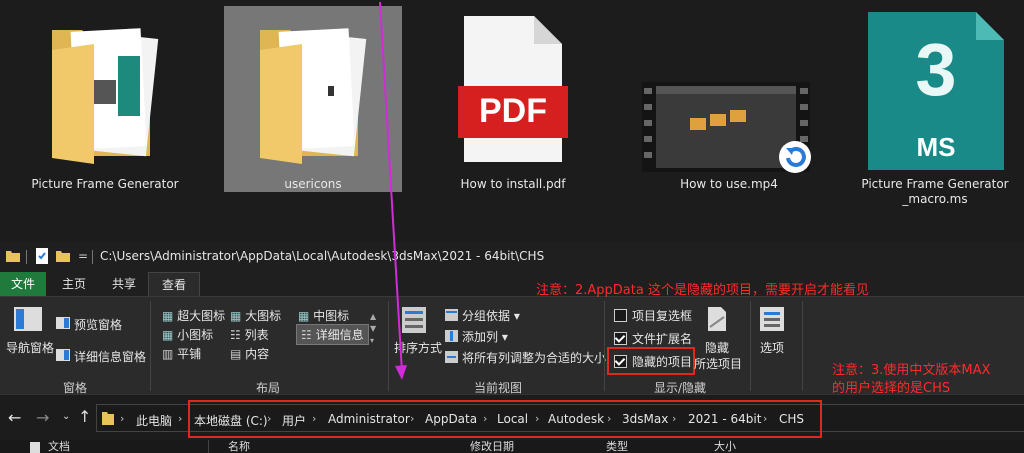 The height and width of the screenshot is (453, 1024). I want to click on tab-share: 共享, so click(124, 284).